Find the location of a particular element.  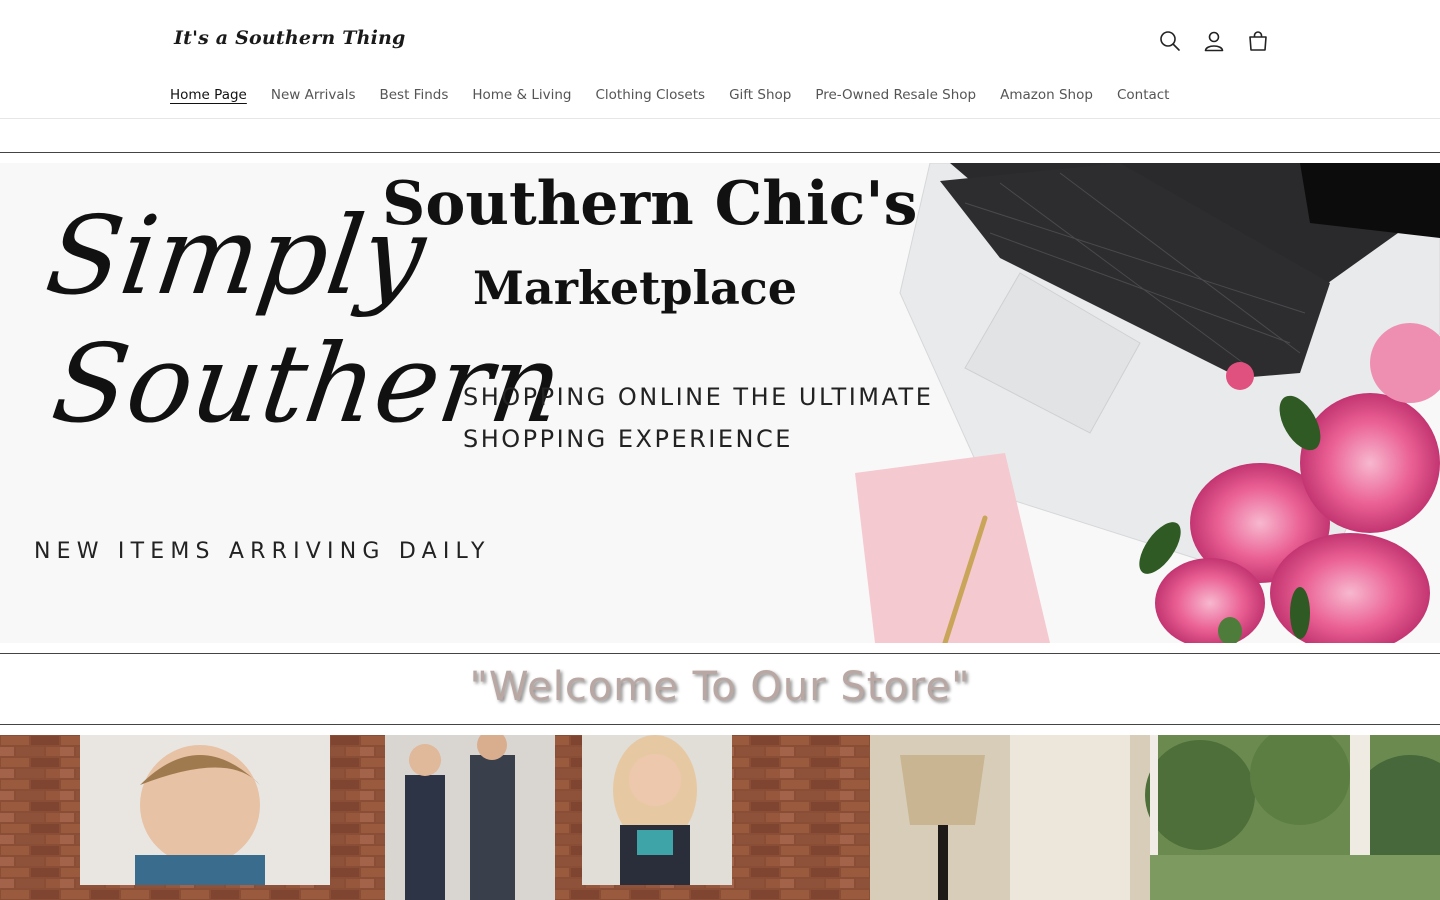

hero-tagline-2: SHOPPING EXPERIENCE is located at coordinates (628, 439).